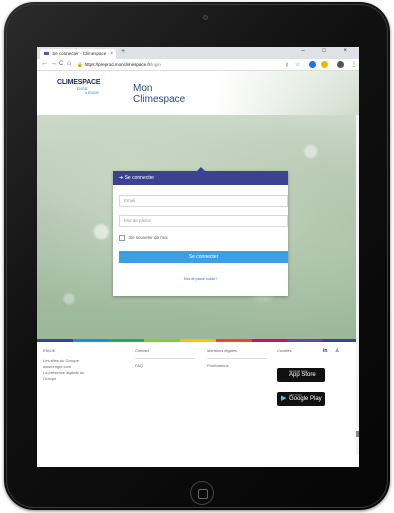 The width and height of the screenshot is (394, 513). I want to click on url-host: https://preprod.monclimespace.fr, so click(117, 64).